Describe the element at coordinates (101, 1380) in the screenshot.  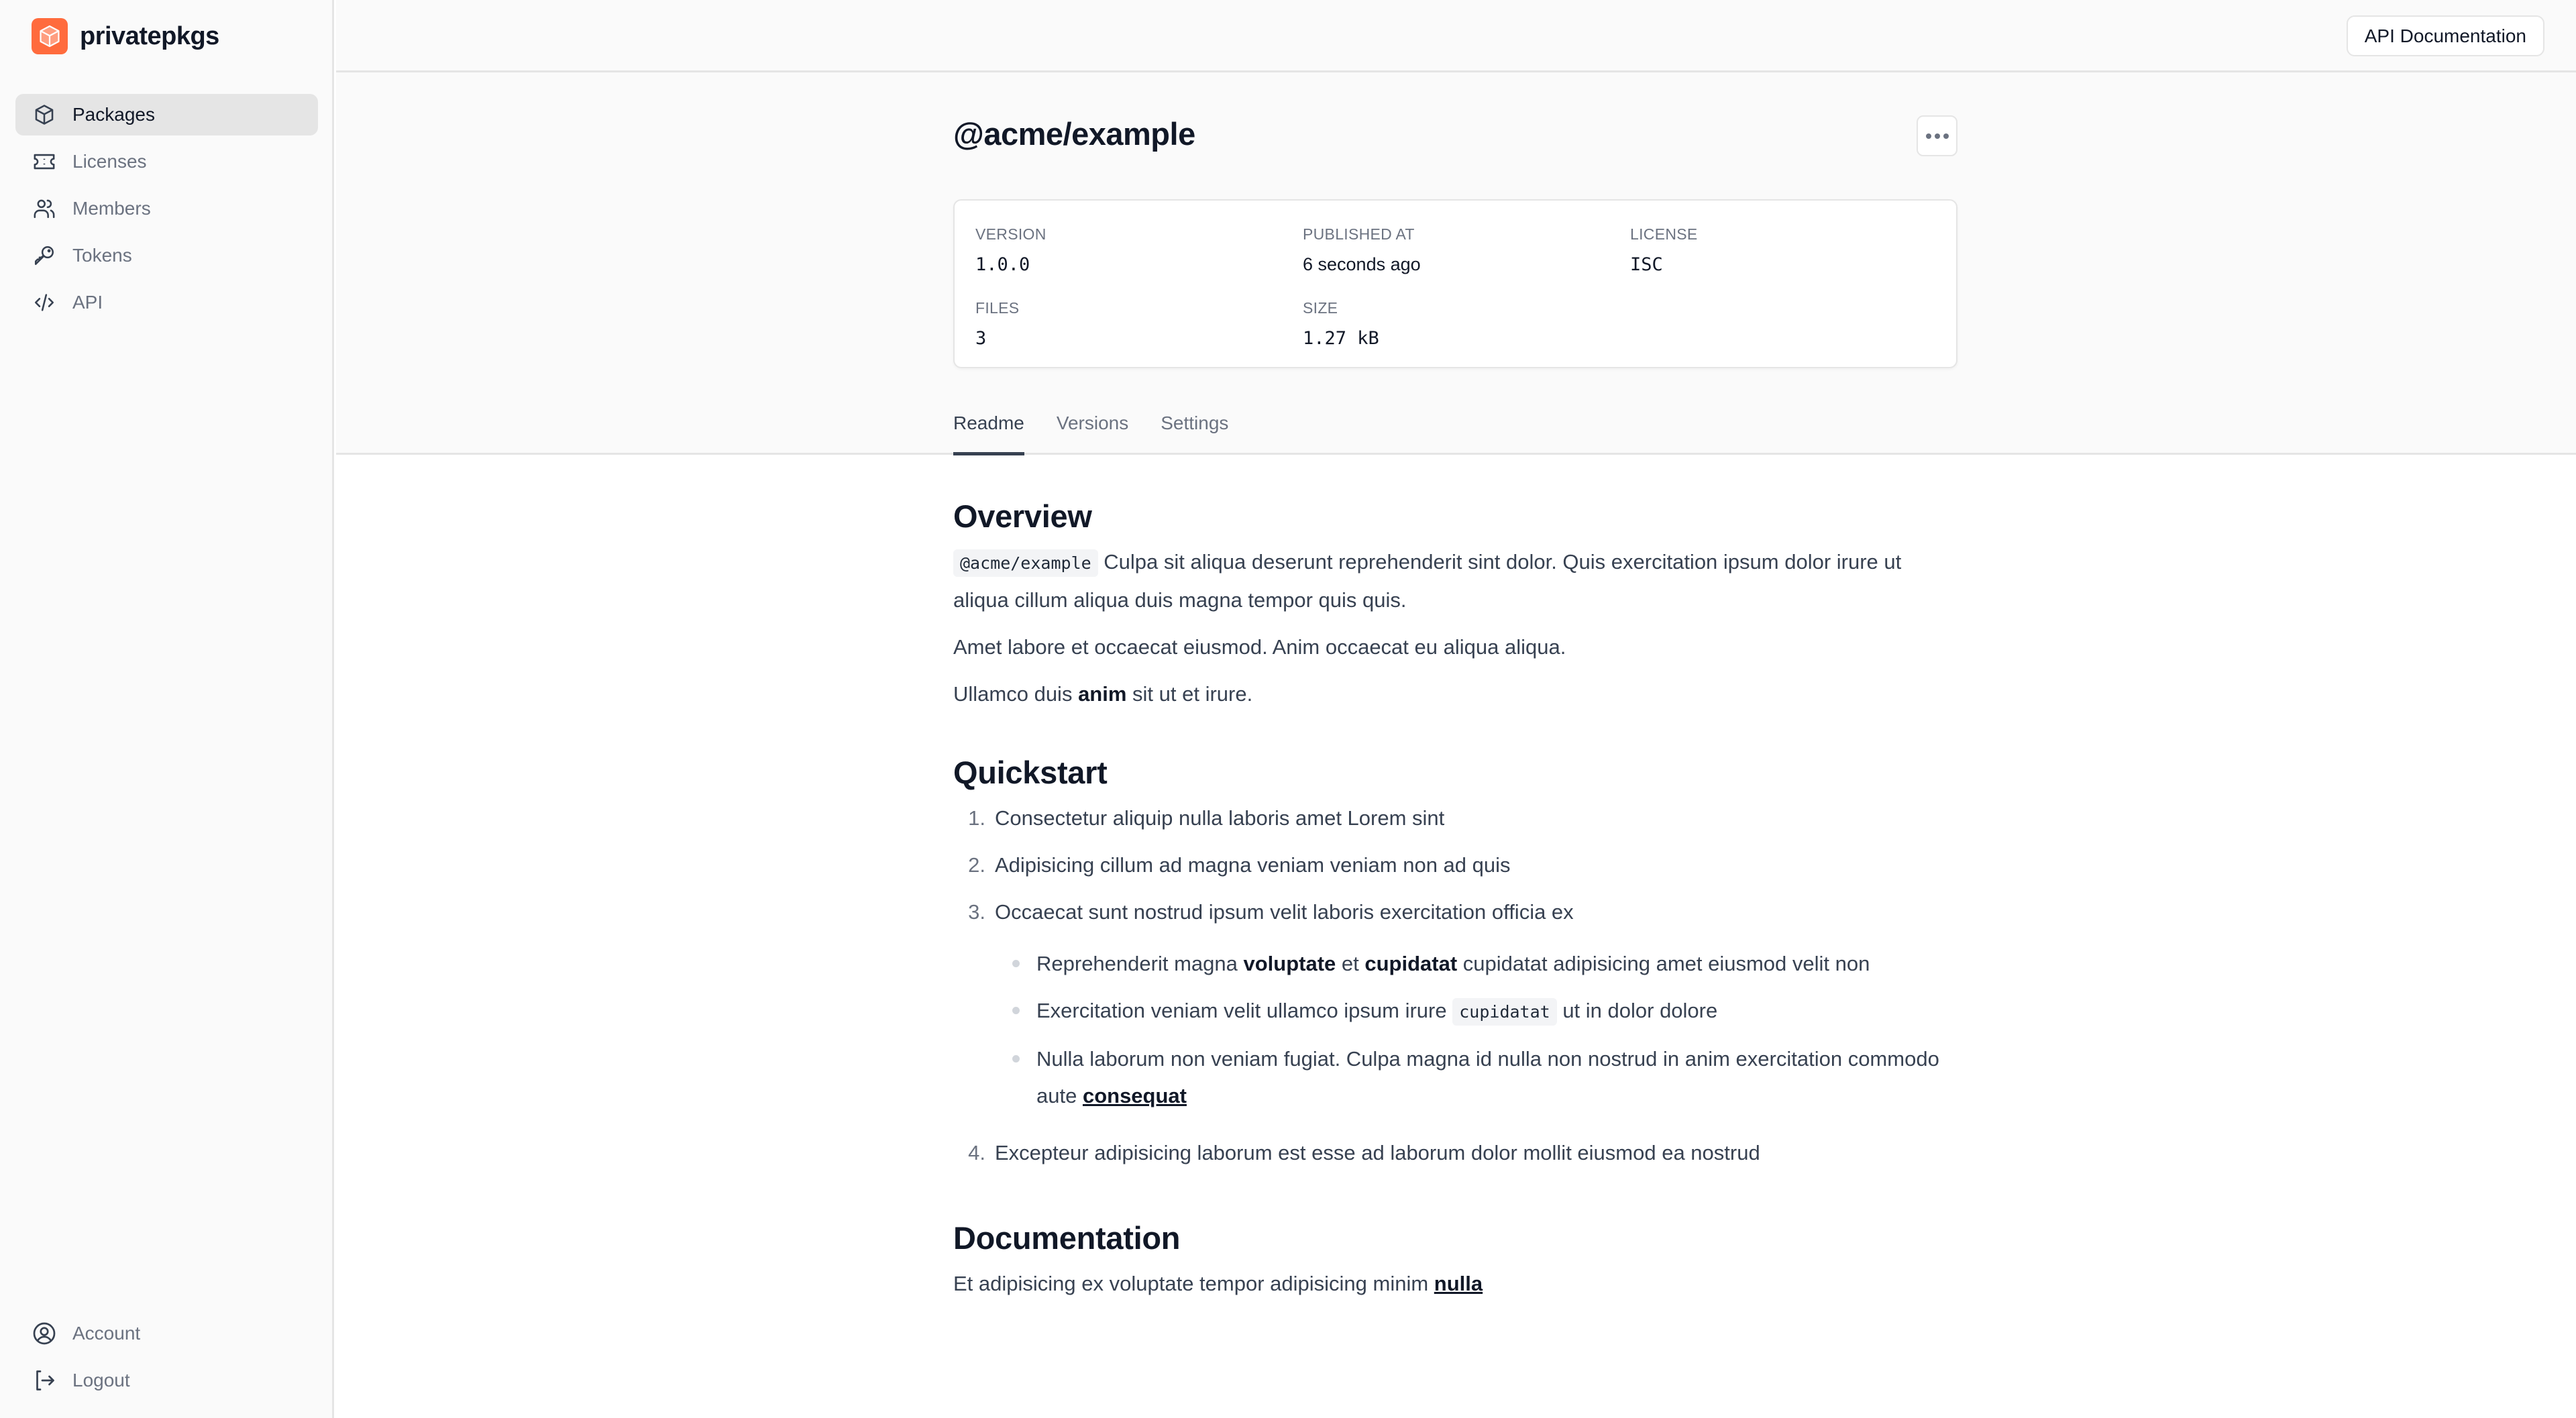
I see `sidebar-item-label: Logout` at that location.